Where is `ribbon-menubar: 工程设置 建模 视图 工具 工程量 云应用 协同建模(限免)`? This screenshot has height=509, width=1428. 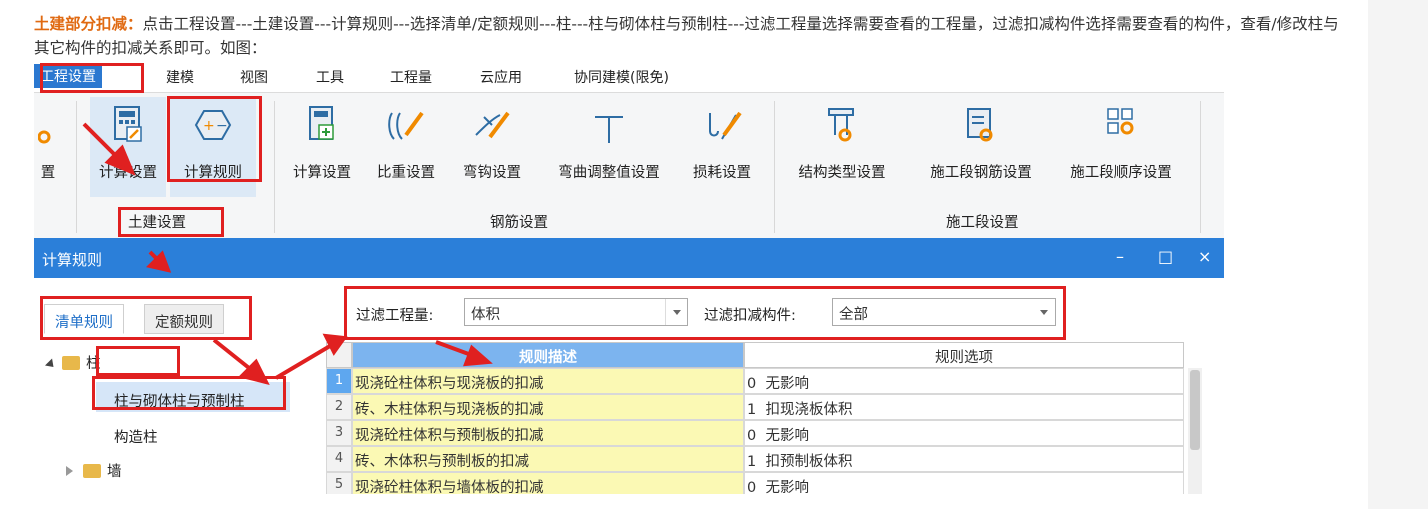 ribbon-menubar: 工程设置 建模 视图 工具 工程量 云应用 协同建模(限免) is located at coordinates (629, 78).